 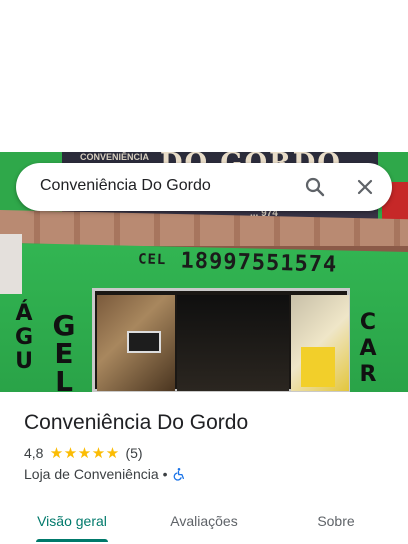 I want to click on place-category: Loja de Conveniência, so click(x=91, y=474).